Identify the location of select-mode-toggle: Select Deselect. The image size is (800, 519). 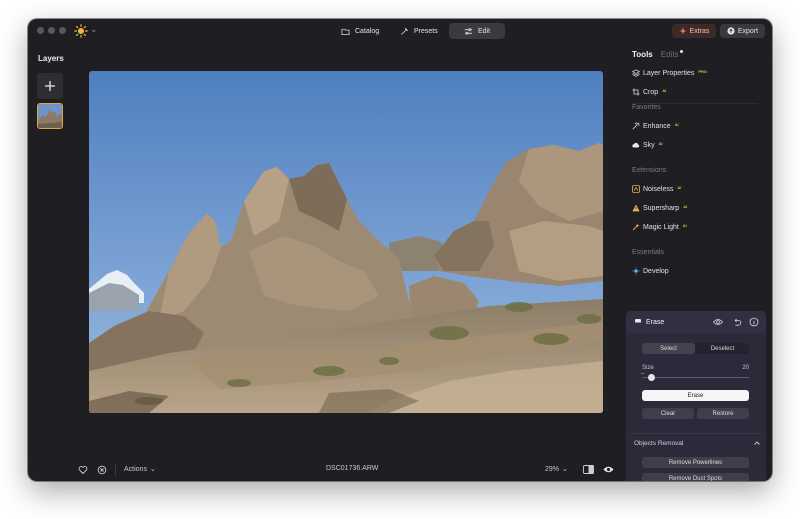
(695, 348).